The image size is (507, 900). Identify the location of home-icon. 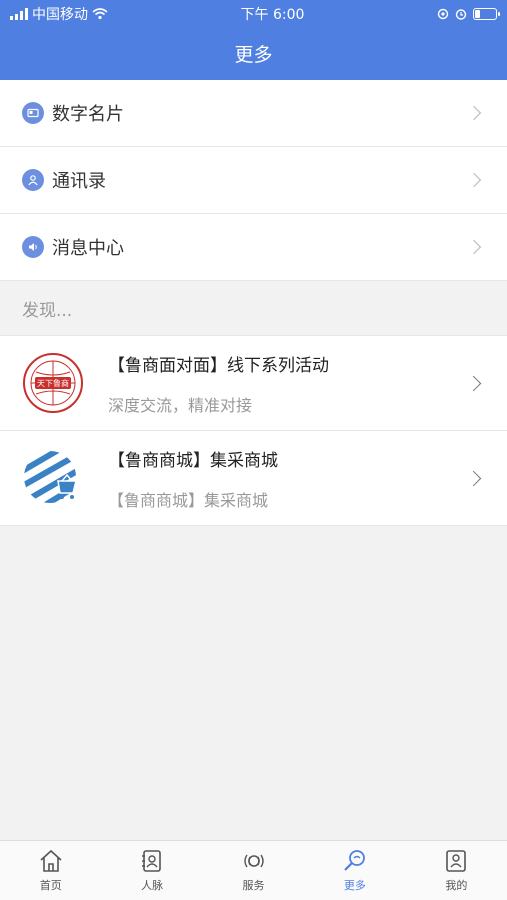
(51, 860).